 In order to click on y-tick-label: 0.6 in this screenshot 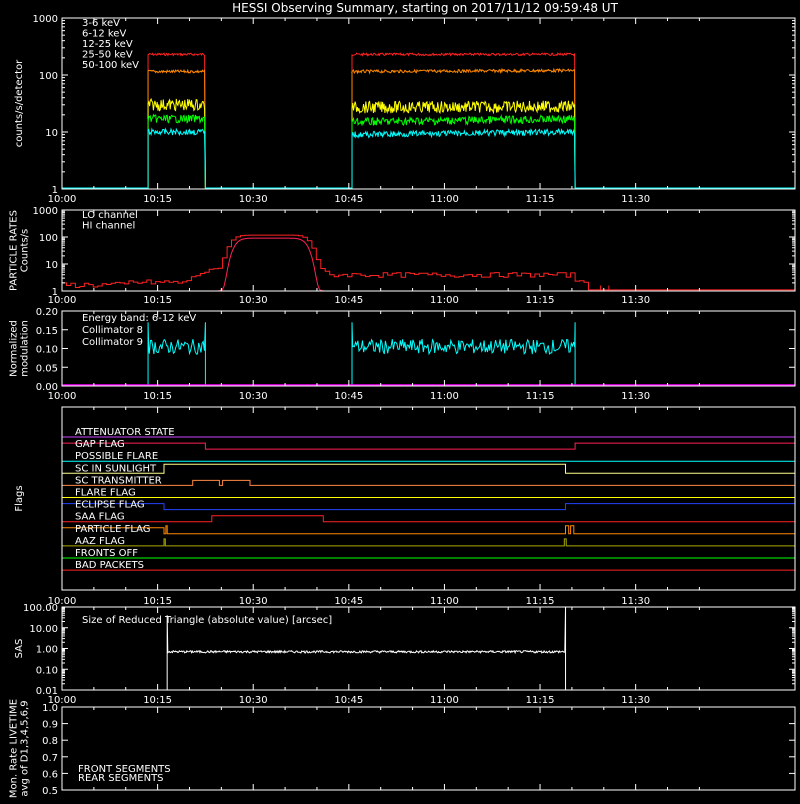, I will do `click(50, 774)`.